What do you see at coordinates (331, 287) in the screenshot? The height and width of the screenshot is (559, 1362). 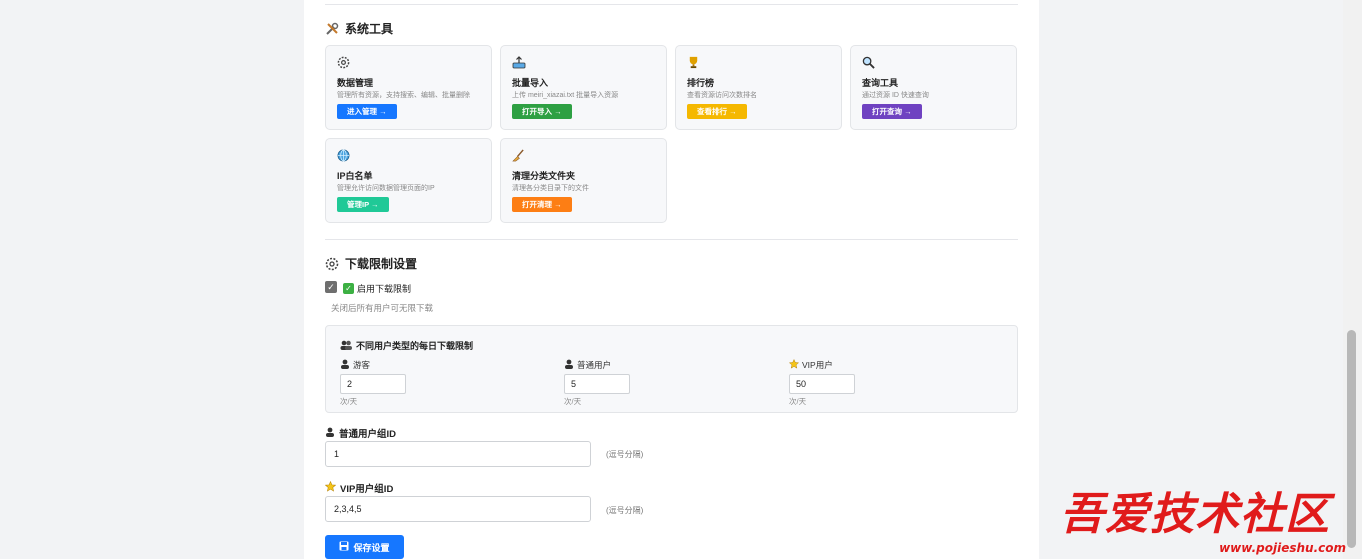 I see `enable-limit-checkbox: ✓` at bounding box center [331, 287].